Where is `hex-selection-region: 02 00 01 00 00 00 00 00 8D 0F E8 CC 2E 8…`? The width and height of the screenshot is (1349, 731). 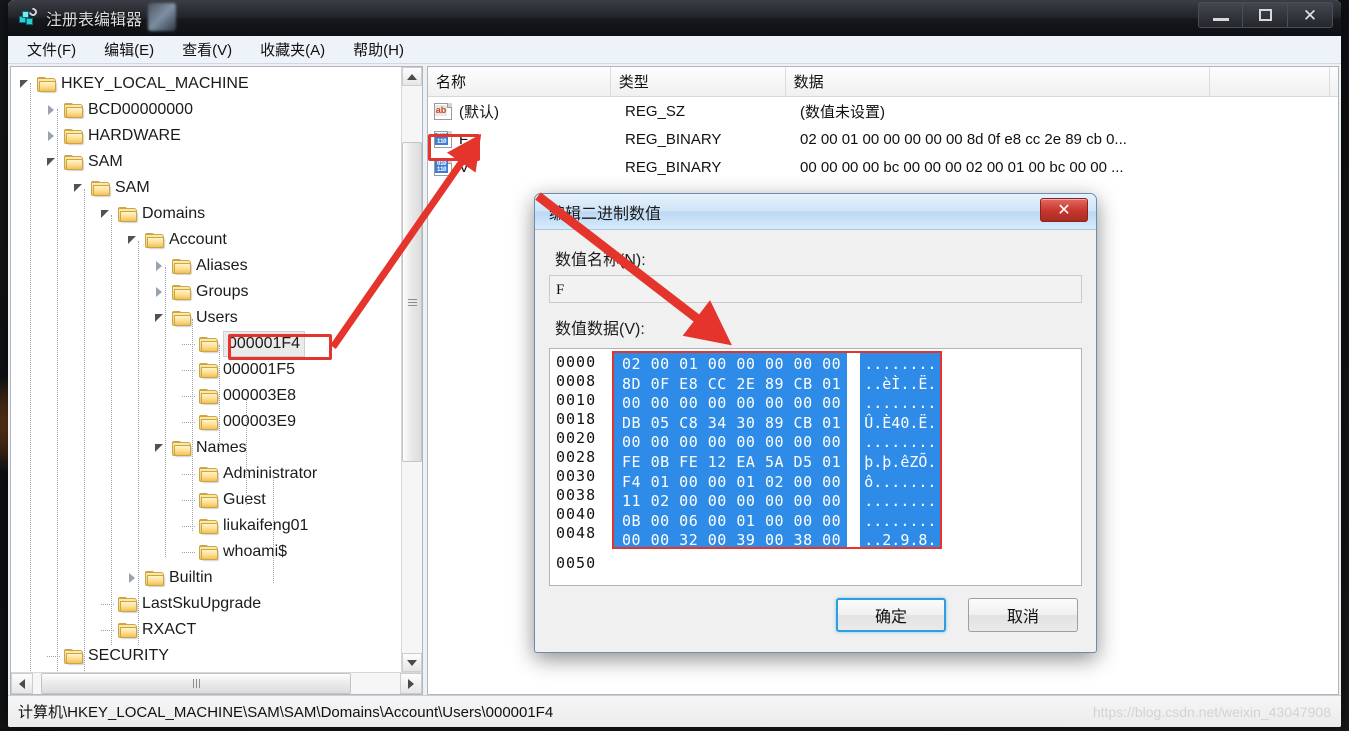 hex-selection-region: 02 00 01 00 00 00 00 00 8D 0F E8 CC 2E 8… is located at coordinates (777, 450).